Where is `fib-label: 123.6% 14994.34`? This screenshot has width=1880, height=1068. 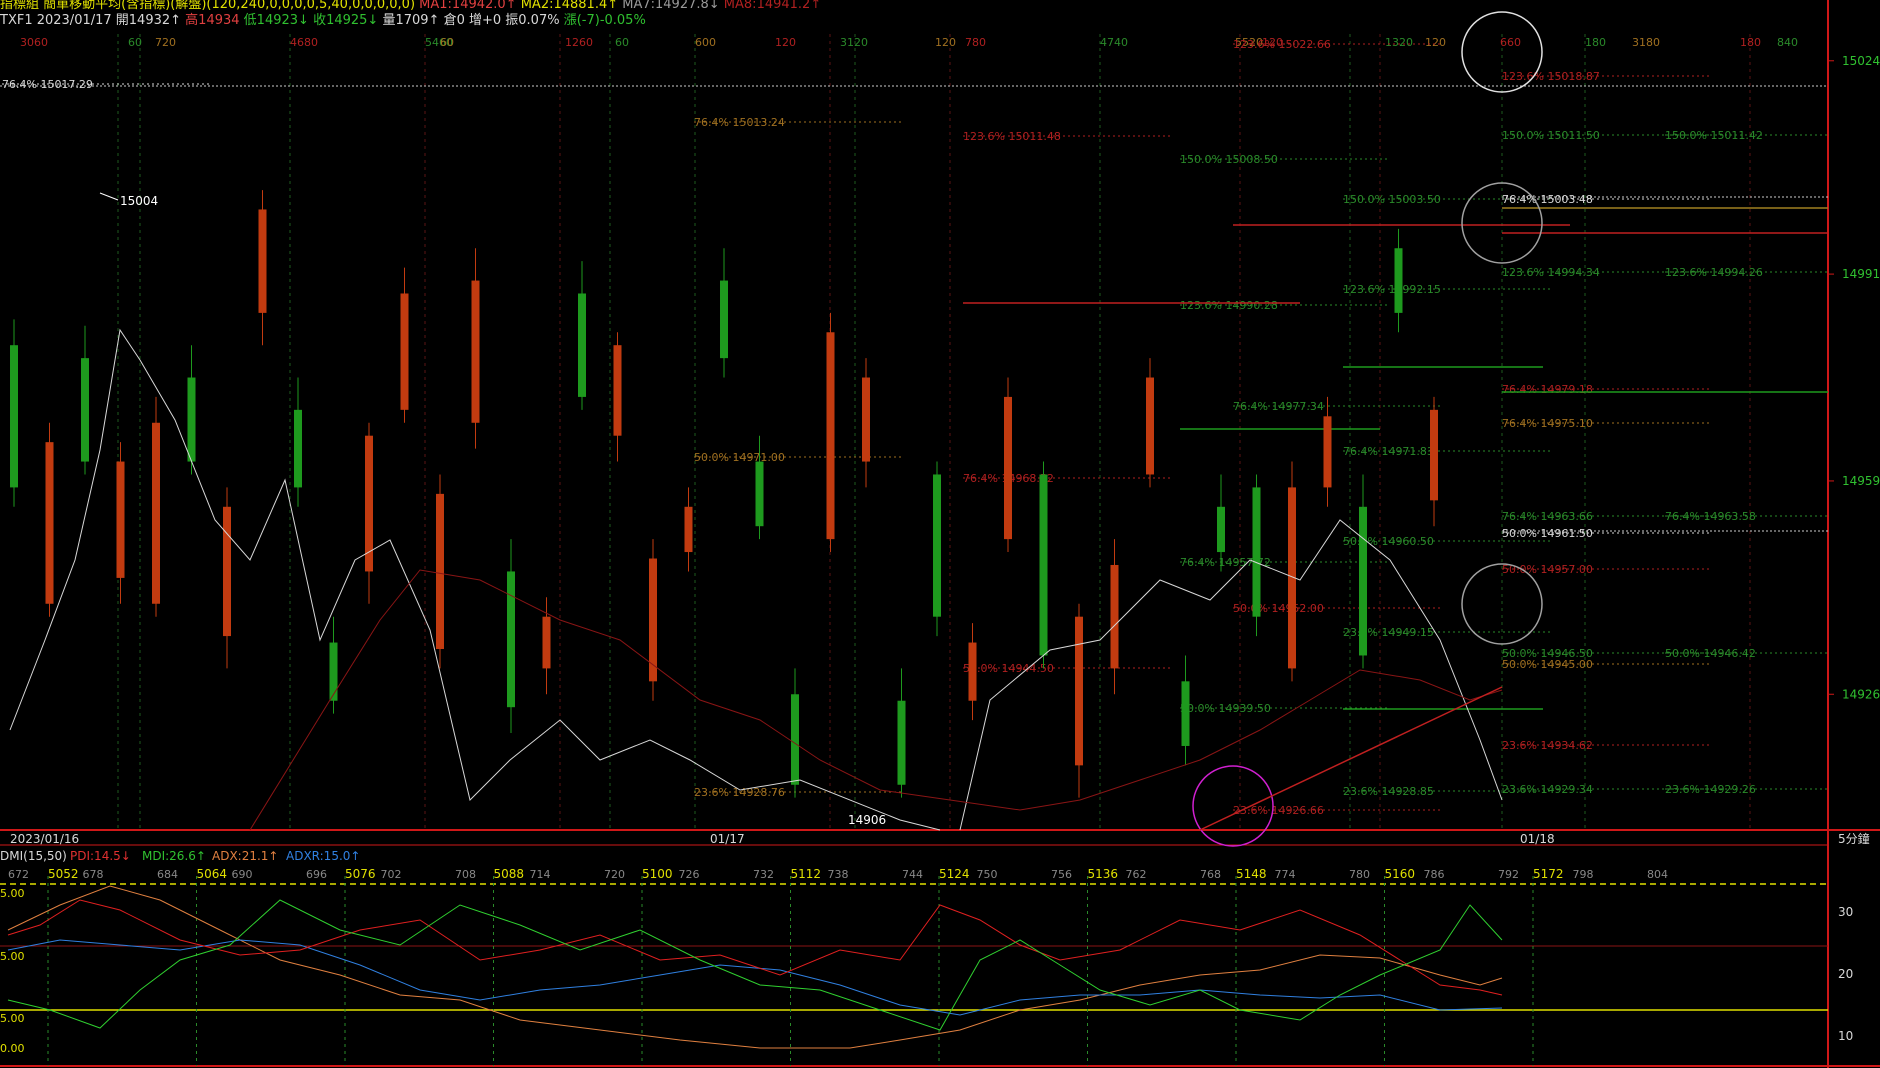
fib-label: 123.6% 14994.34 is located at coordinates (1551, 272).